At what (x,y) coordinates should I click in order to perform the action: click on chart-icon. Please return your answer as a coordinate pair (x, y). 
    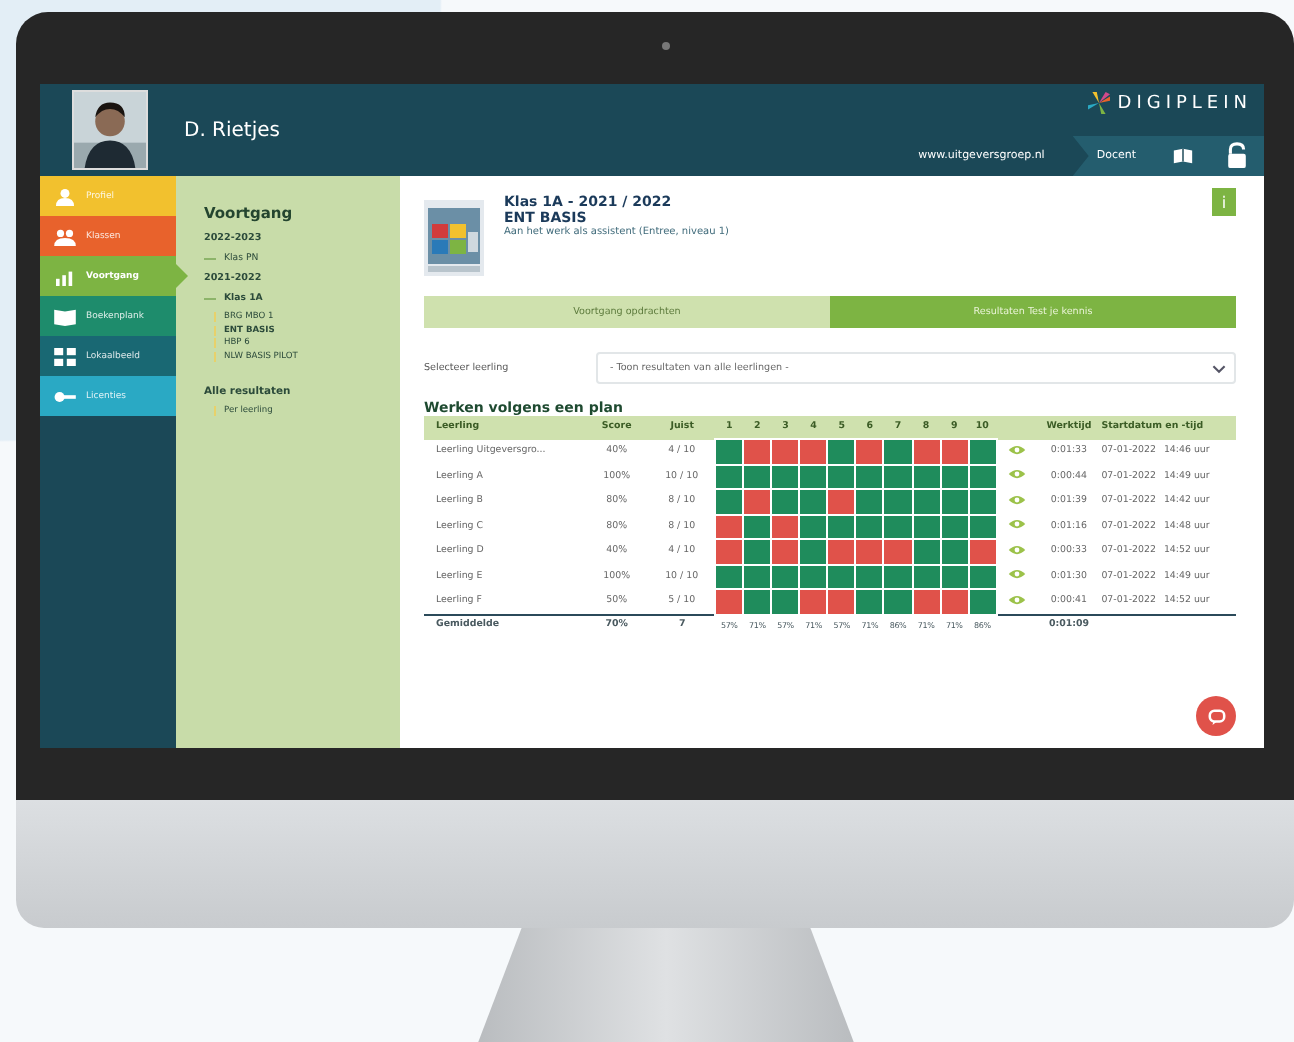
    Looking at the image, I should click on (65, 276).